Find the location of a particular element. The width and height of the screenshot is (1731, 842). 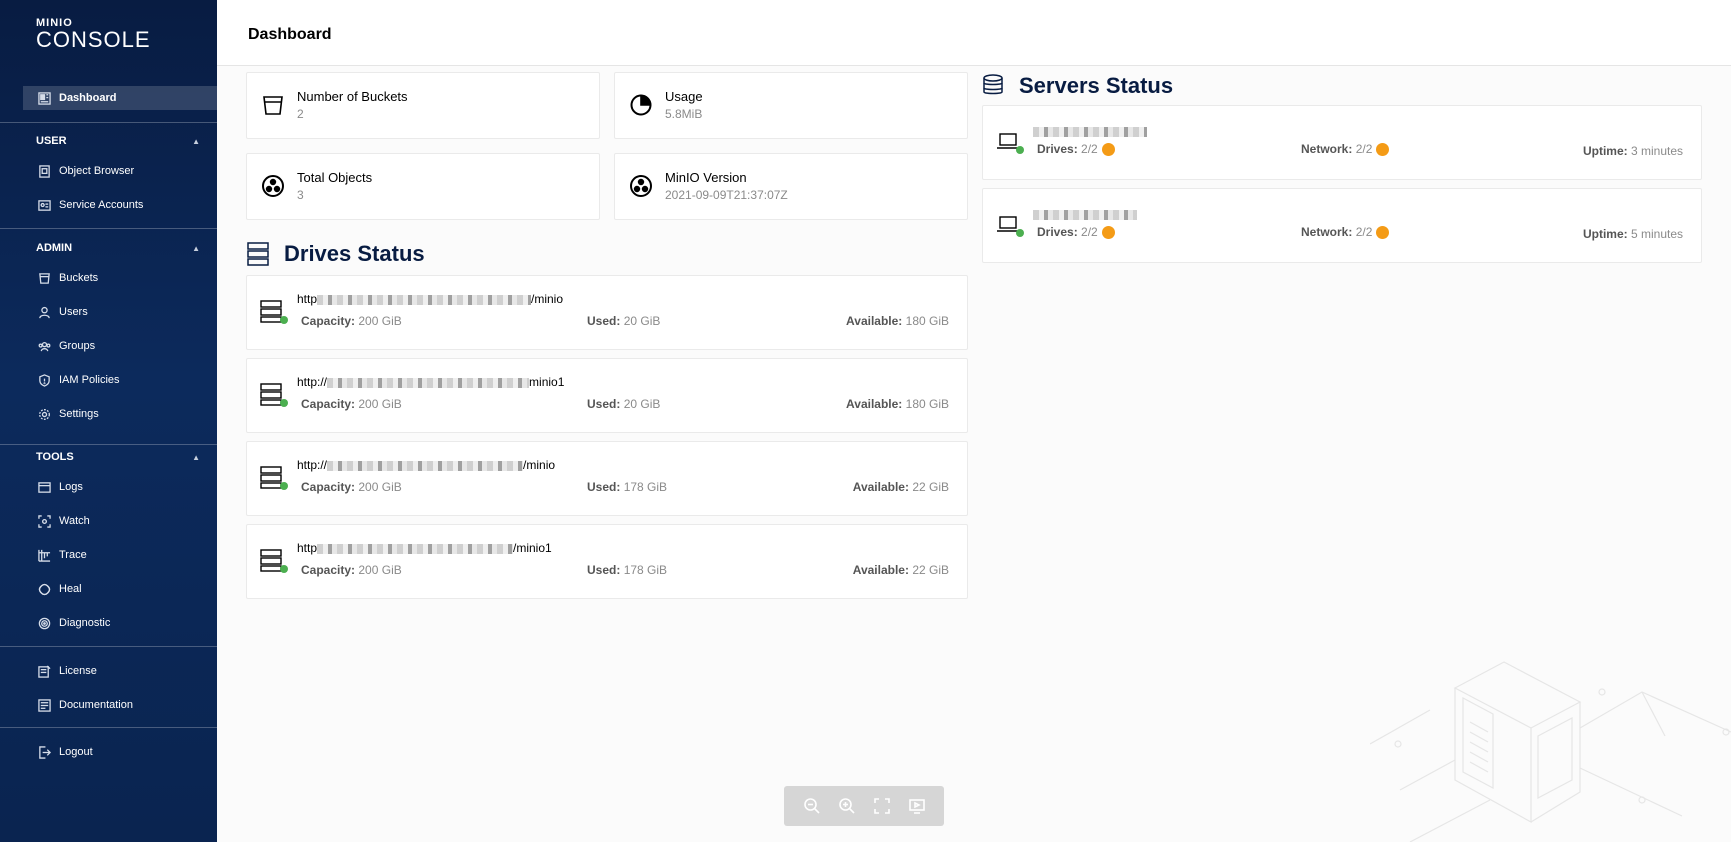

watch-icon is located at coordinates (44, 521).